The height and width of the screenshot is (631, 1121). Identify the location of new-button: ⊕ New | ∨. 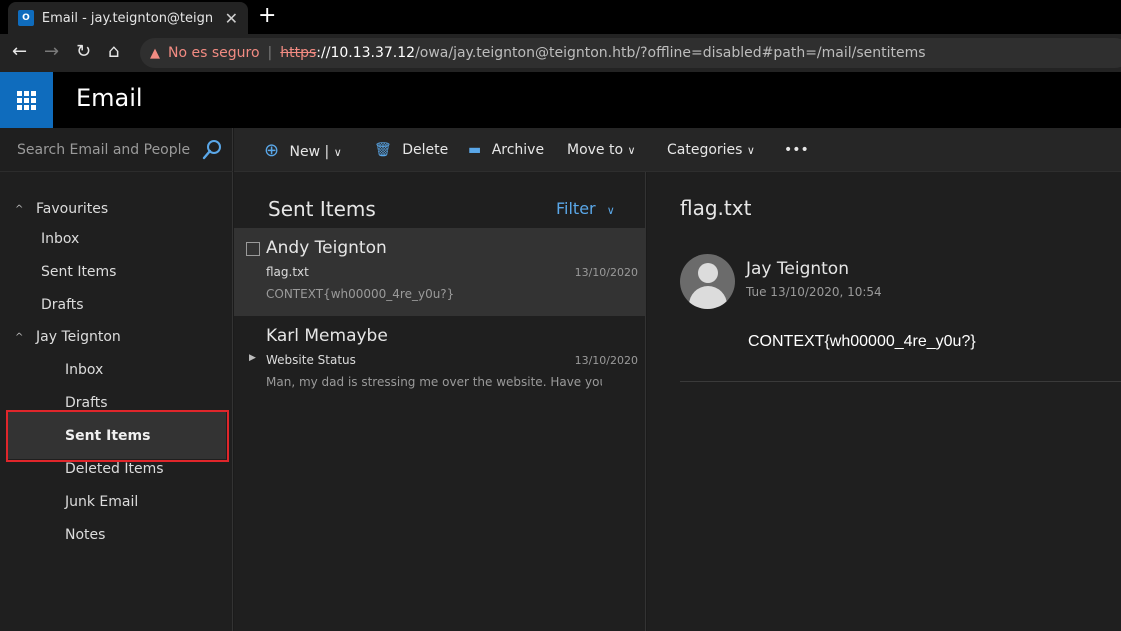
(303, 150).